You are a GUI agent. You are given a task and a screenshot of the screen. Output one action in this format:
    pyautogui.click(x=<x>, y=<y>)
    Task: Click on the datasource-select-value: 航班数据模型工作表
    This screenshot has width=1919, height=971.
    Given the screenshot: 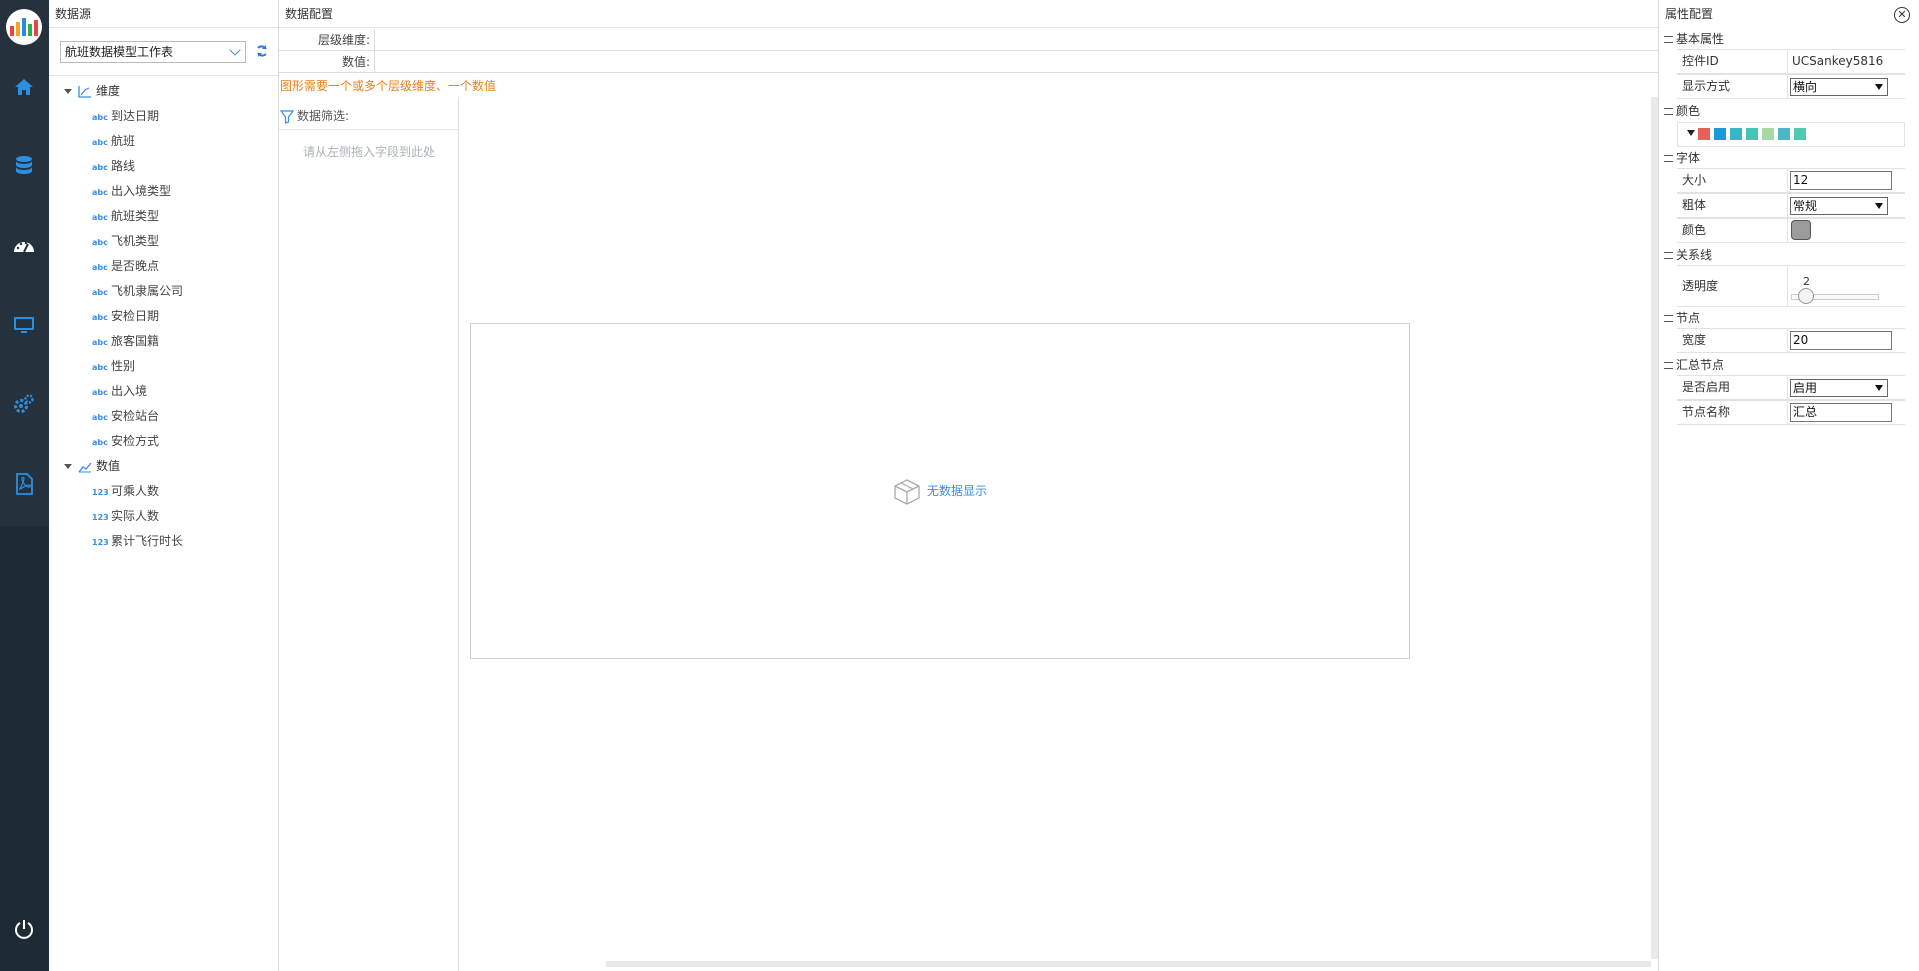 What is the action you would take?
    pyautogui.click(x=119, y=52)
    